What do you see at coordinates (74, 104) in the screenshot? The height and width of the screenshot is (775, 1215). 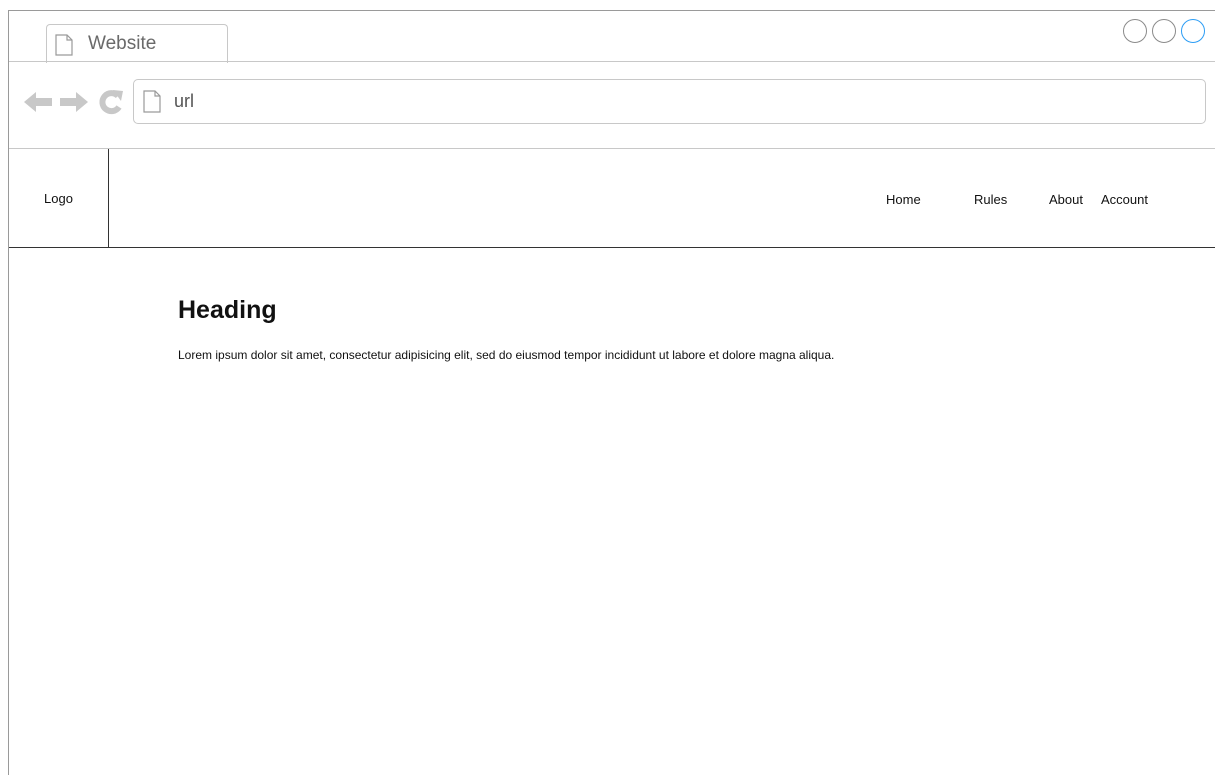 I see `forward-arrow-icon` at bounding box center [74, 104].